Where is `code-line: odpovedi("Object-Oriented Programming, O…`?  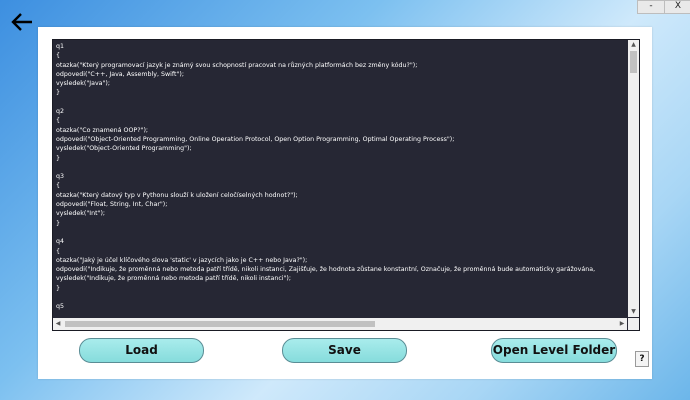
code-line: odpovedi("Object-Oriented Programming, O… is located at coordinates (255, 139).